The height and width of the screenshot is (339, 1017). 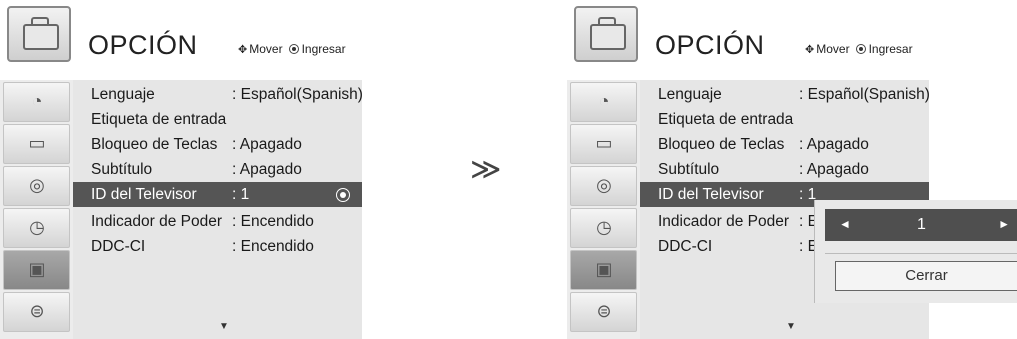 What do you see at coordinates (217, 194) in the screenshot?
I see `menu-item-tv-id: ID del Televisor : 1` at bounding box center [217, 194].